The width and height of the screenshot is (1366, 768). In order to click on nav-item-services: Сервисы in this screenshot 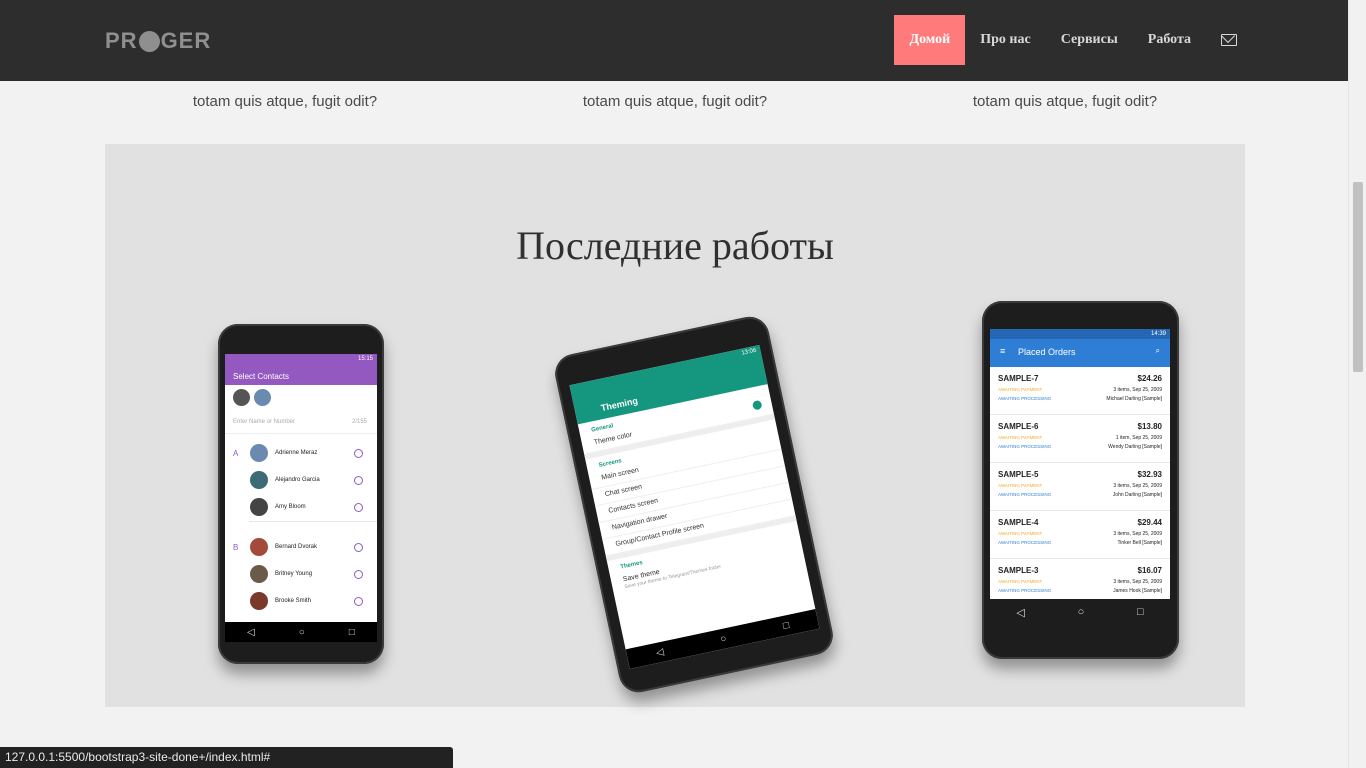, I will do `click(1089, 40)`.